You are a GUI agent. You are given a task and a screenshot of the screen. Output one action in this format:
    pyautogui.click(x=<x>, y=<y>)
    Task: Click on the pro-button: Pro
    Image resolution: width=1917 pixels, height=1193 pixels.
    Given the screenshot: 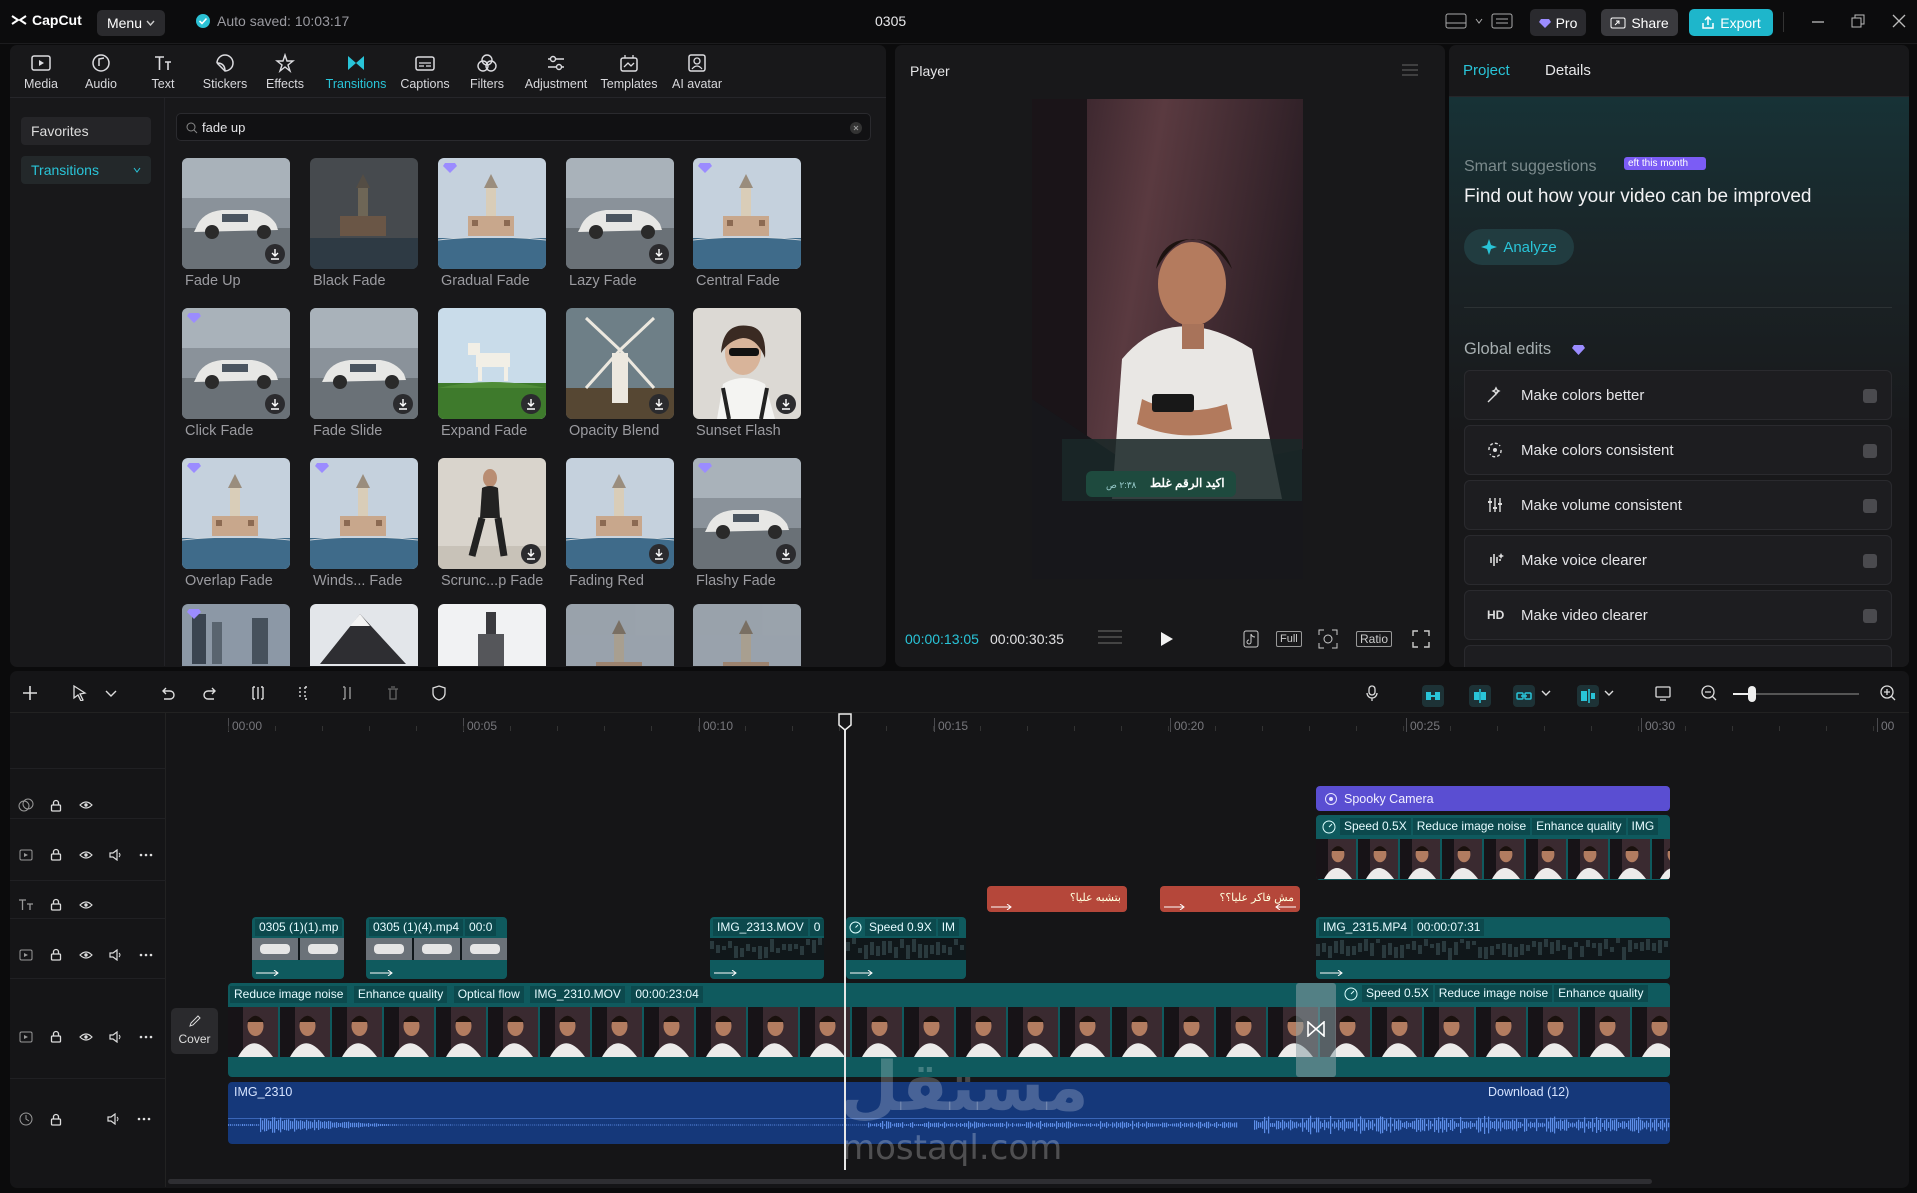 What is the action you would take?
    pyautogui.click(x=1558, y=22)
    